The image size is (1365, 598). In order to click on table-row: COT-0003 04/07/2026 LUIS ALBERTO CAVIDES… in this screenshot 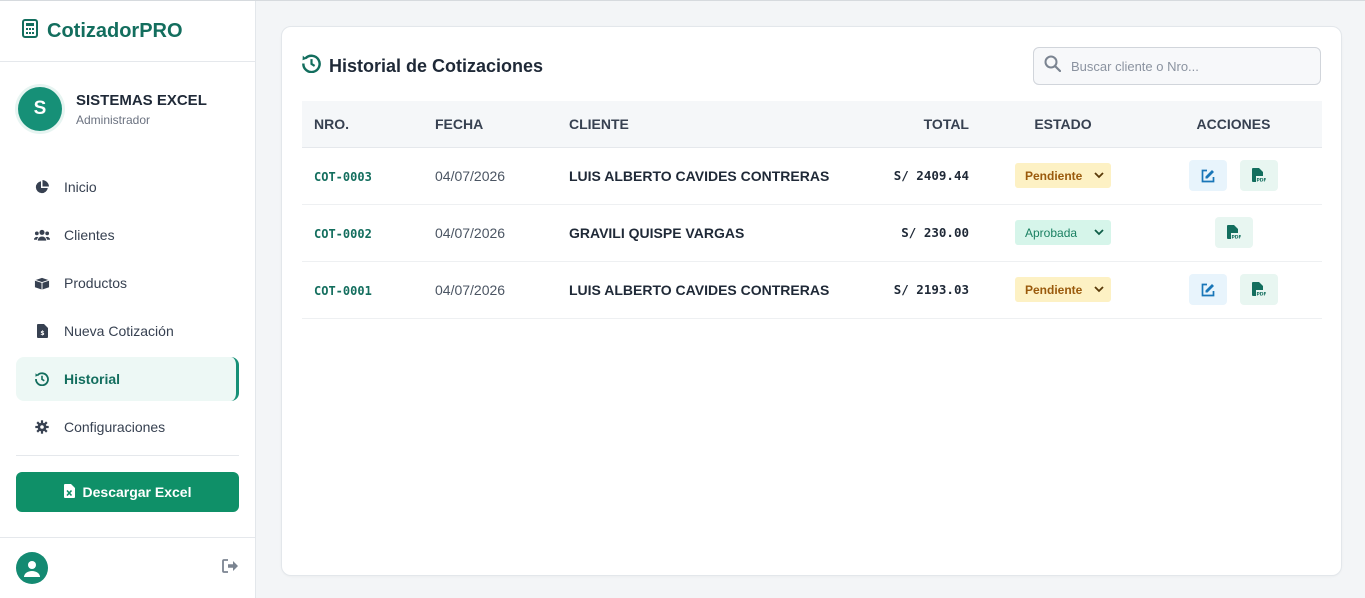, I will do `click(812, 176)`.